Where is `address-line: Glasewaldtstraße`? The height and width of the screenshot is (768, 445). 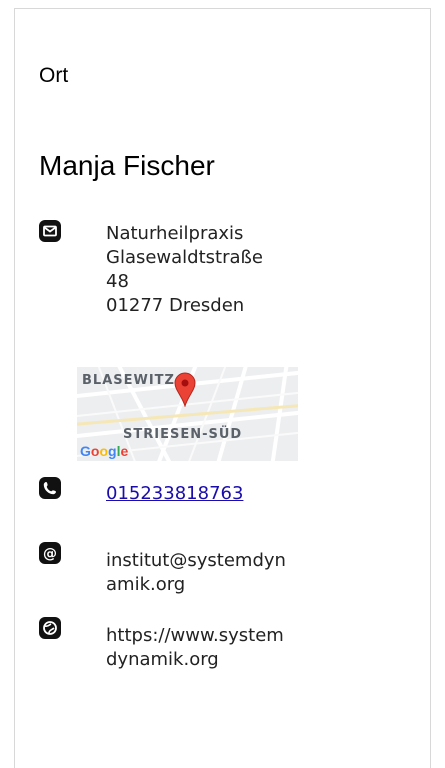 address-line: Glasewaldtstraße is located at coordinates (184, 257).